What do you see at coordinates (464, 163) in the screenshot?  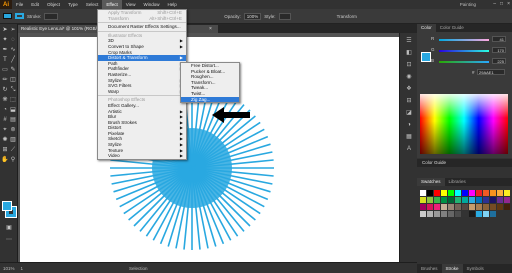 I see `color-guide-header: Color Guide` at bounding box center [464, 163].